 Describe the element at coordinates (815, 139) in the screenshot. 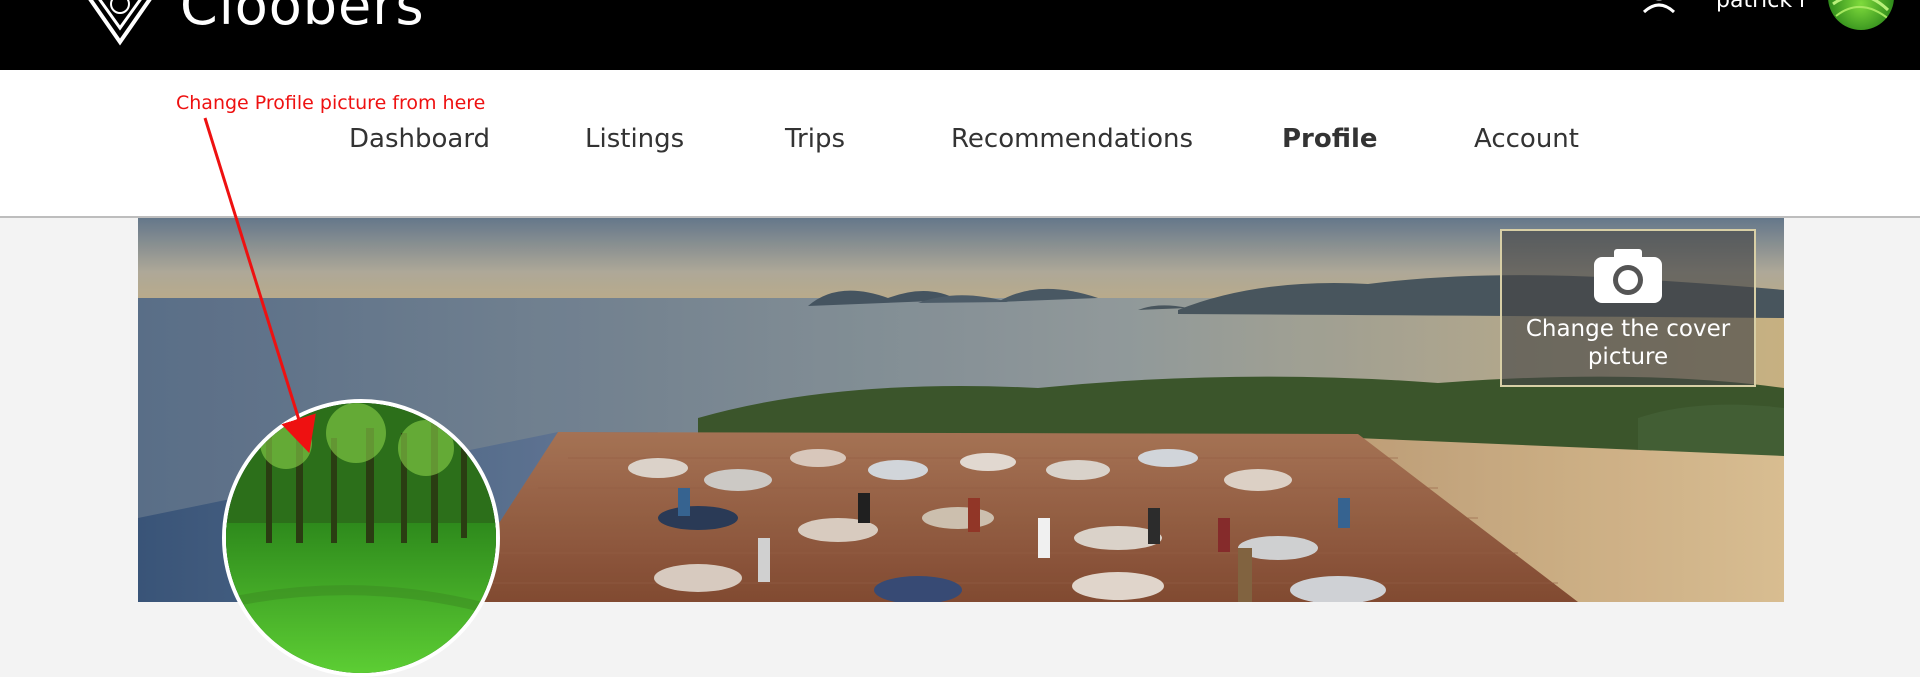

I see `nav-trips: Trips` at that location.